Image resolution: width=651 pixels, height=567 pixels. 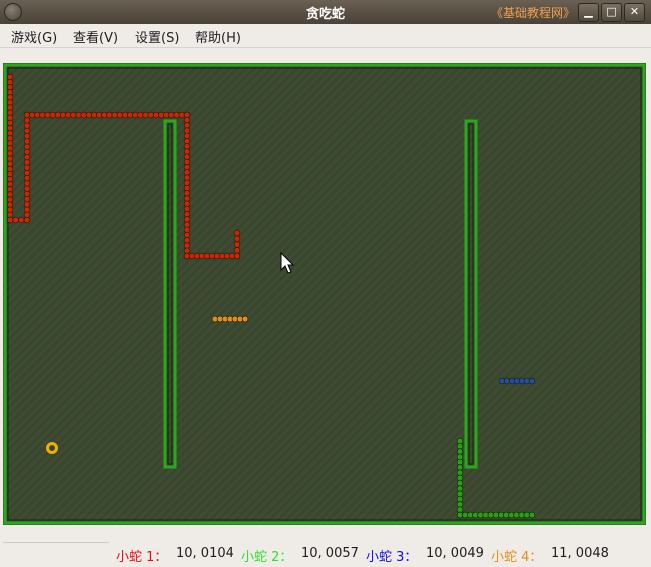 What do you see at coordinates (611, 12) in the screenshot?
I see `maximize-button: □` at bounding box center [611, 12].